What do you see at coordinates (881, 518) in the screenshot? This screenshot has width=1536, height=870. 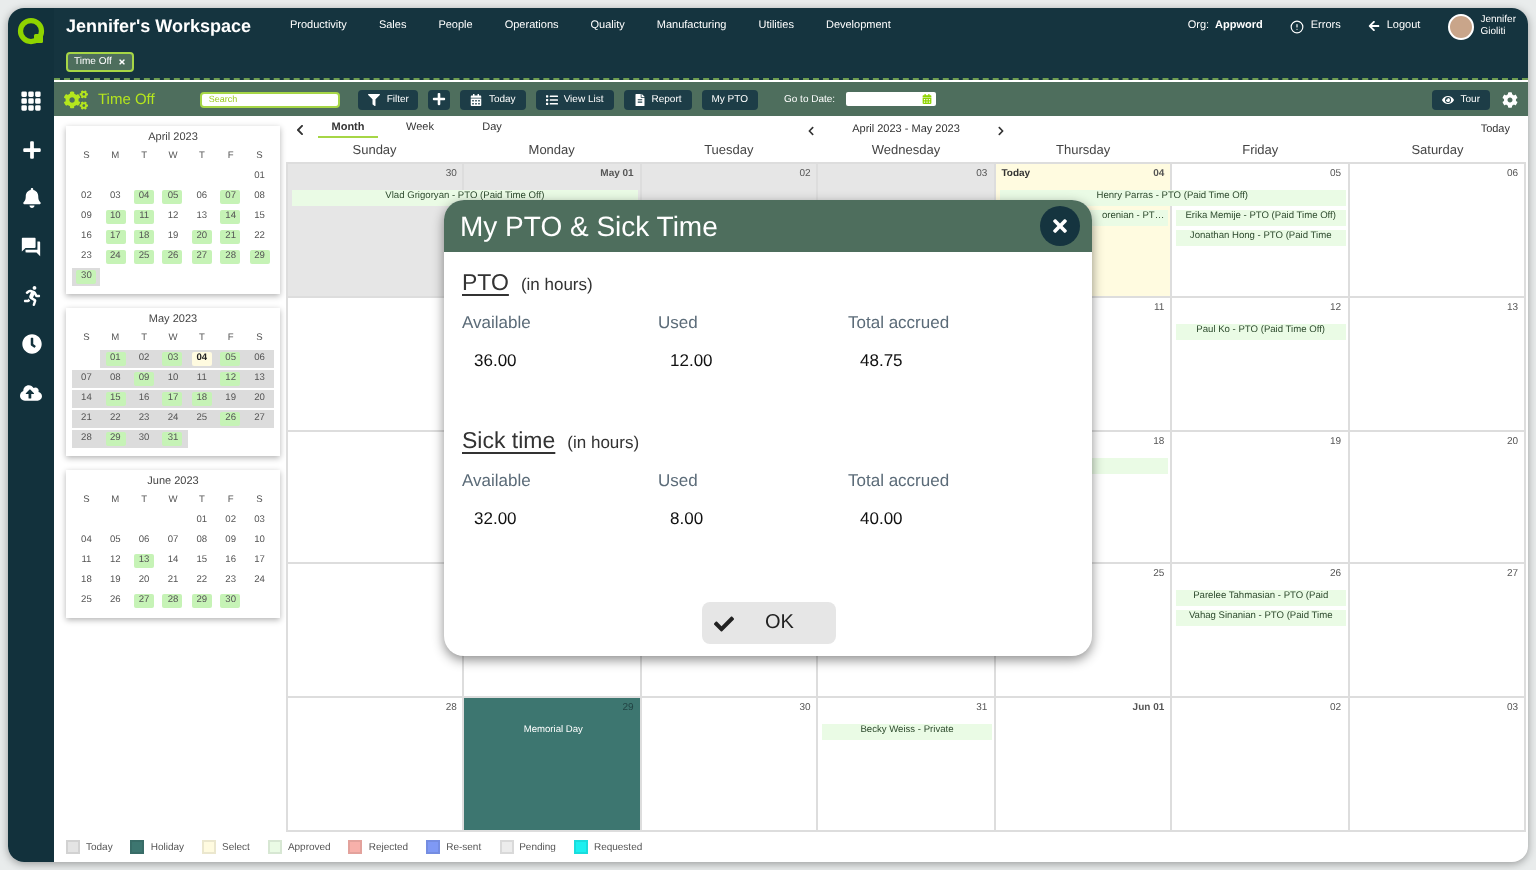 I see `stat-value: 40.00` at bounding box center [881, 518].